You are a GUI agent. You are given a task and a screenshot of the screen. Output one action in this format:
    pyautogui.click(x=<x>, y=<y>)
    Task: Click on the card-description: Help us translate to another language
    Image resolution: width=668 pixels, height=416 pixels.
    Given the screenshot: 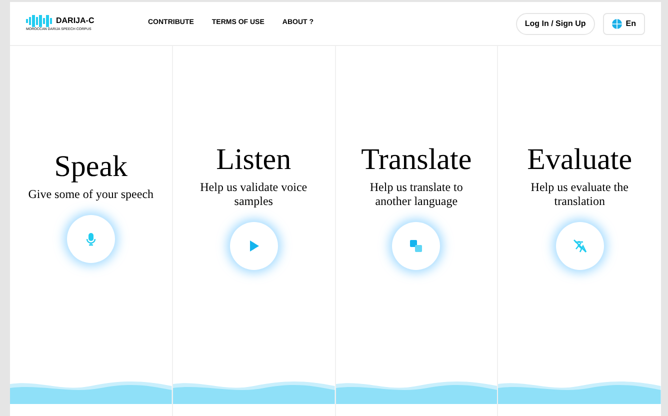 What is the action you would take?
    pyautogui.click(x=416, y=194)
    